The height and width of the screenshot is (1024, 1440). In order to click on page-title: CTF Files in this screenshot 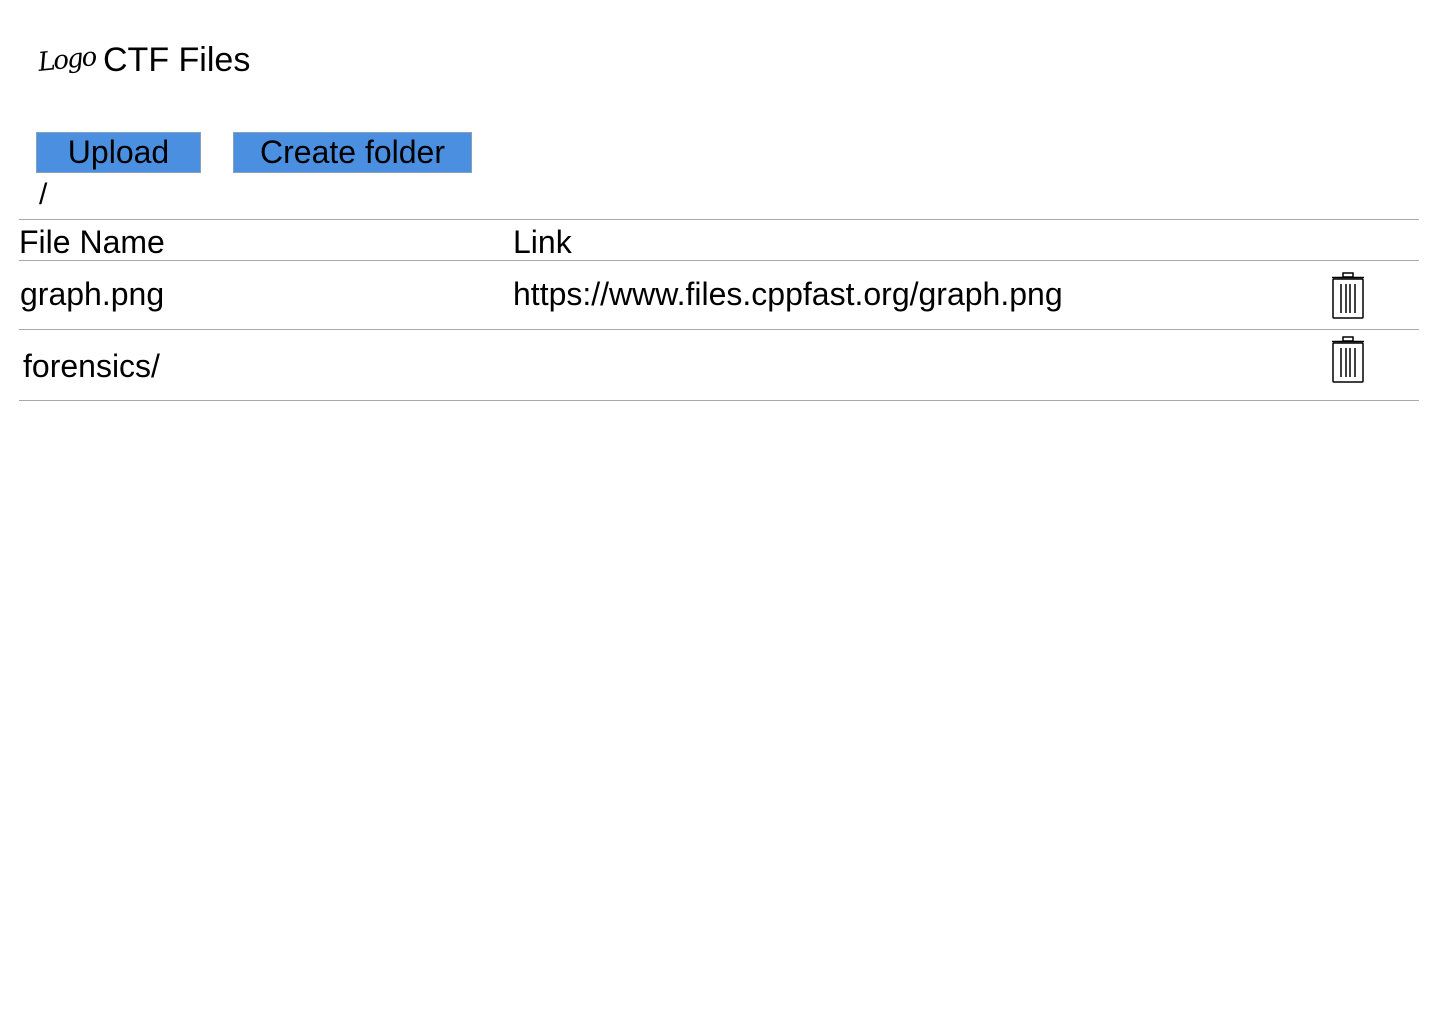, I will do `click(177, 60)`.